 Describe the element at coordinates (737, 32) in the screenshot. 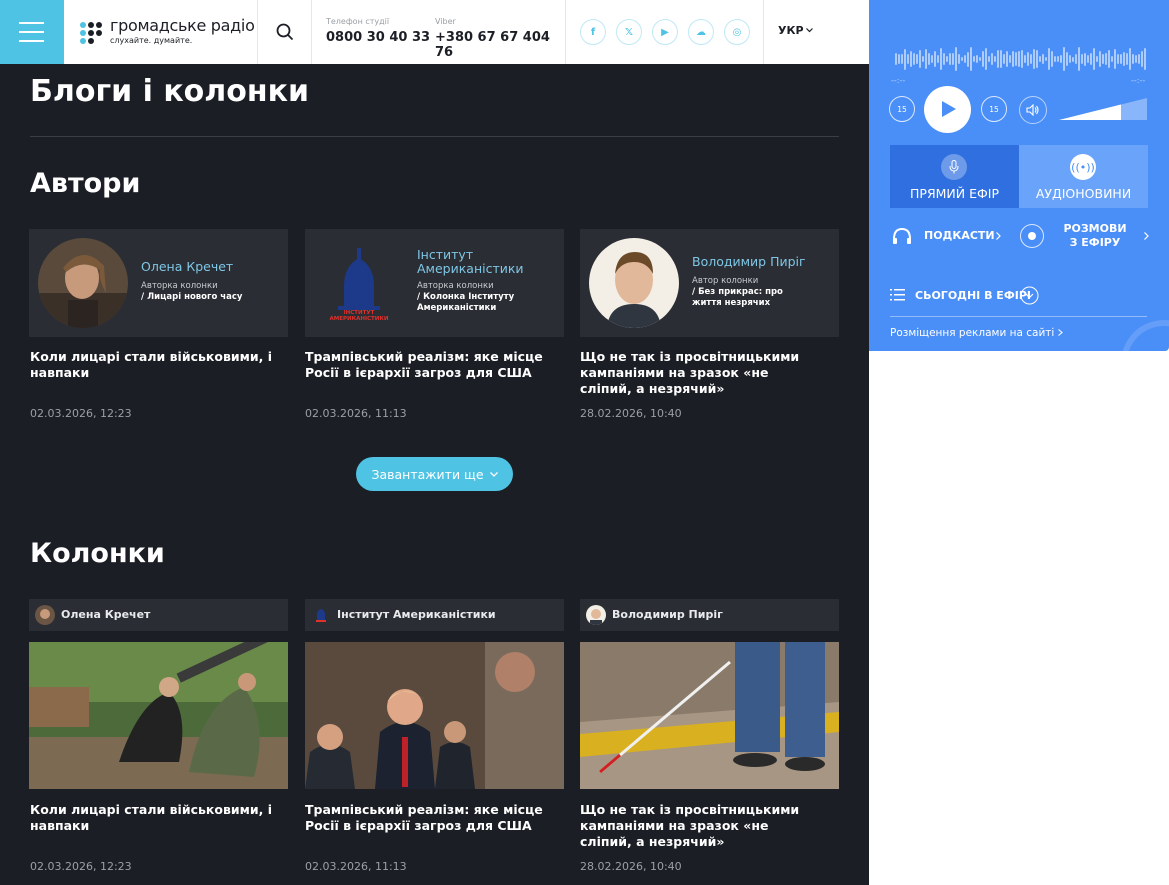

I see `instagram-icon: ◎` at that location.